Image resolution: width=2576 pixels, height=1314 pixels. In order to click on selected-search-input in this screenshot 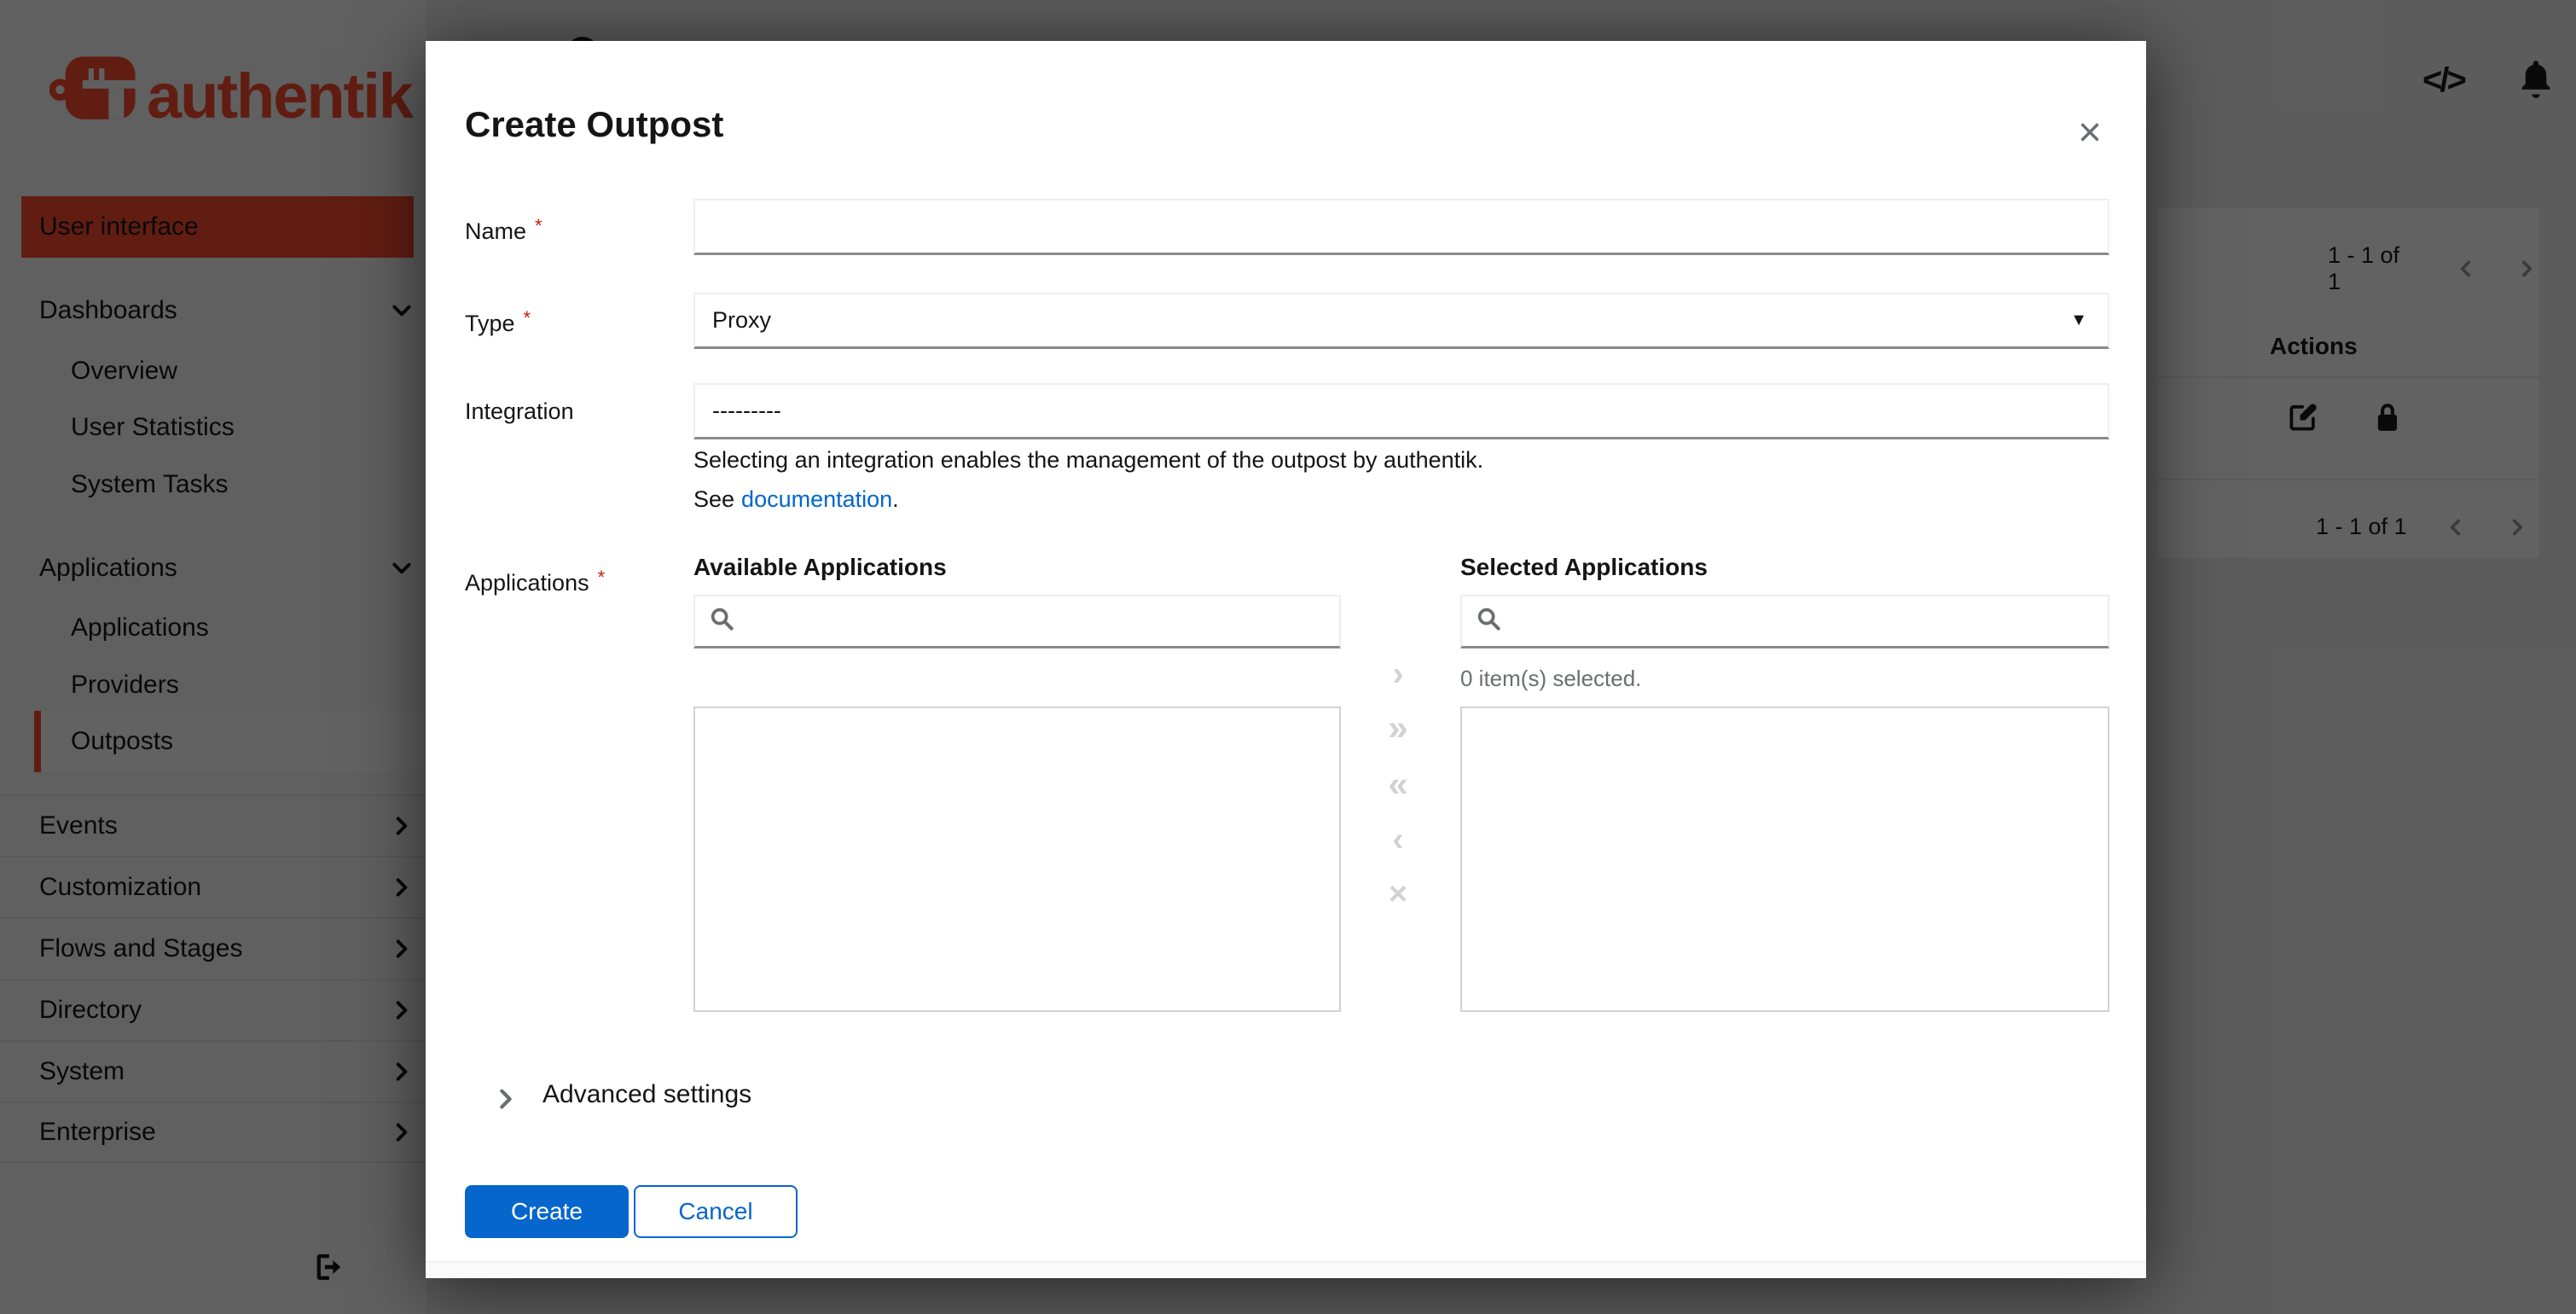, I will do `click(1804, 621)`.